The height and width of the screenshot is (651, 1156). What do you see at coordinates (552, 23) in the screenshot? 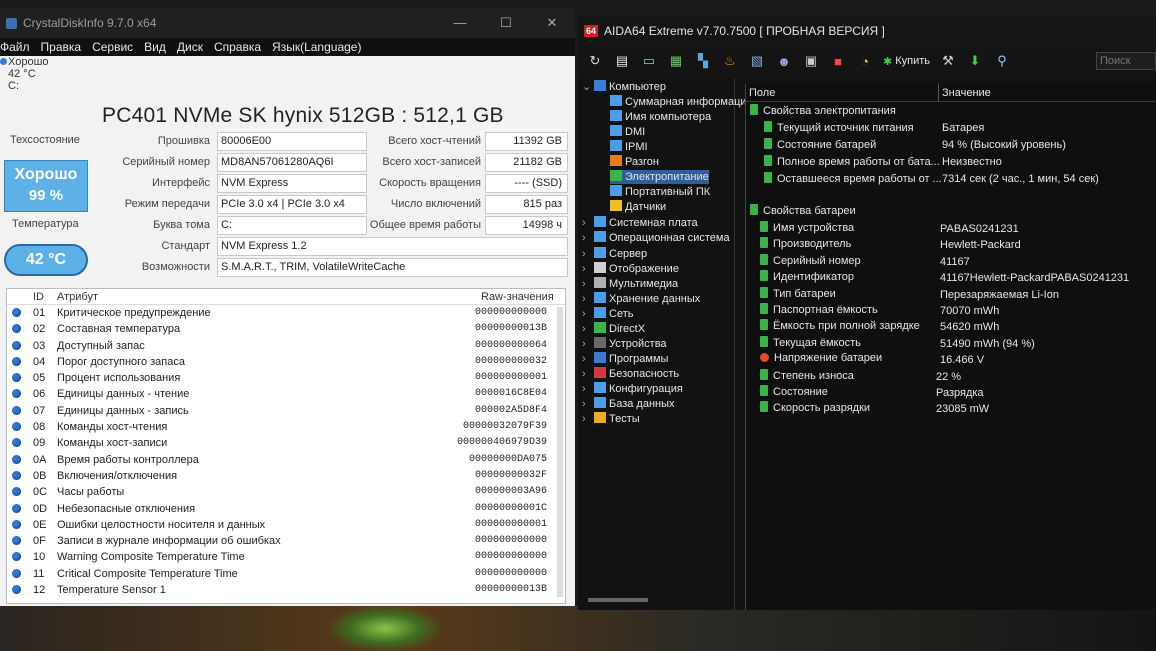
I see `close-icon: ✕` at bounding box center [552, 23].